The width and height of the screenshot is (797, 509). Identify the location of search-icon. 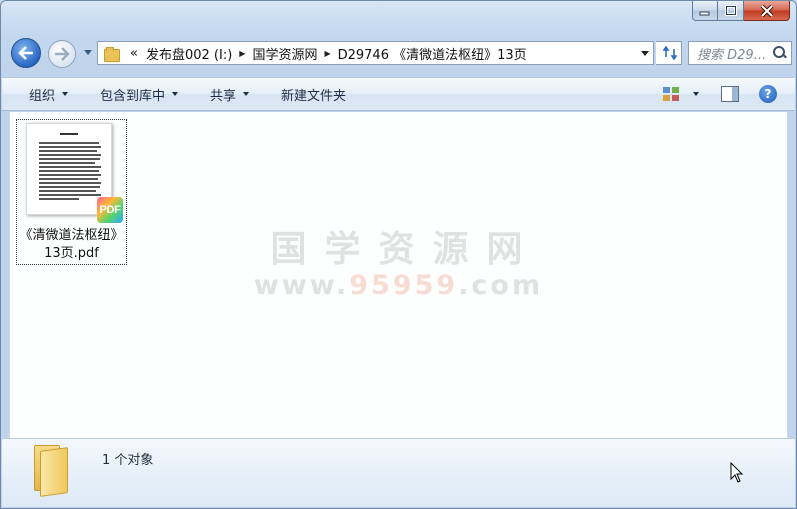
(780, 53).